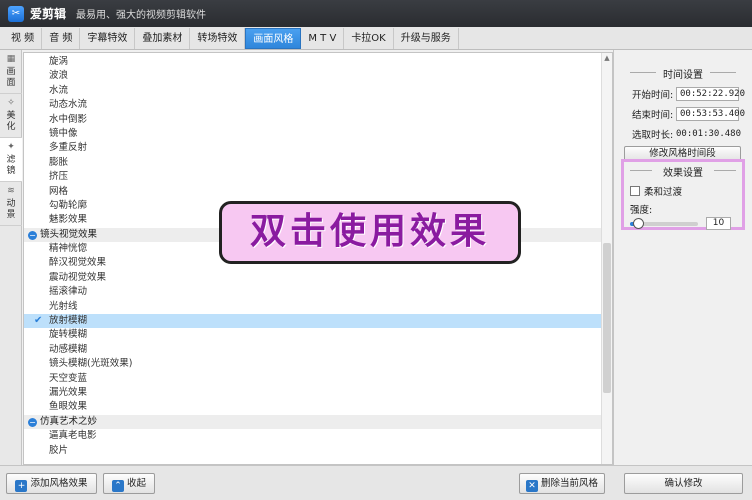 This screenshot has width=752, height=500. I want to click on main-tab-bar: 视 频音 频字幕特效 叠加素材 转场特效 画面风格 M T V 卡拉OK 升级与服务, so click(376, 38).